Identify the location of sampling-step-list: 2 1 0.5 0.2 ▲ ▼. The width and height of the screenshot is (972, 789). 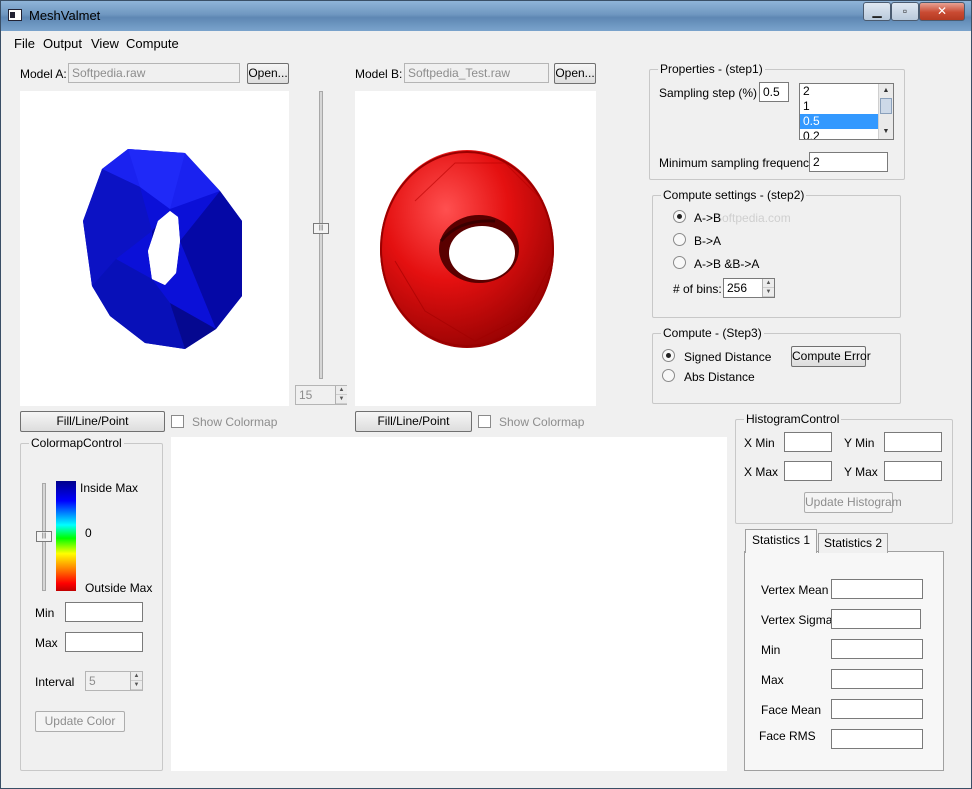
(846, 111).